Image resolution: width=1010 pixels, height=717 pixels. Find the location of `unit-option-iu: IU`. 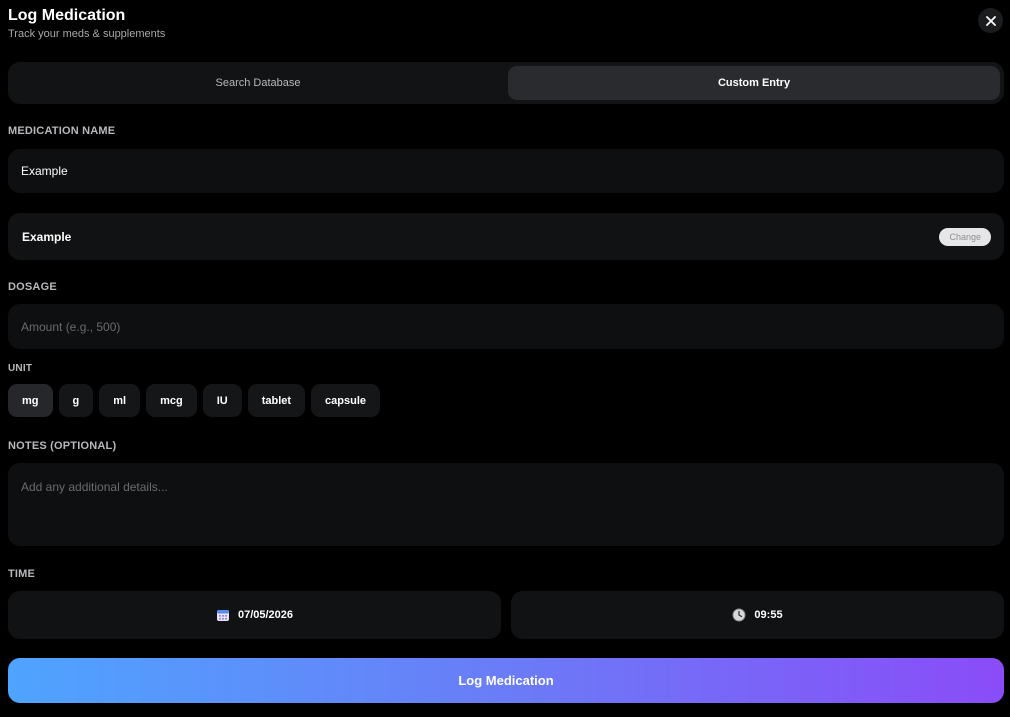

unit-option-iu: IU is located at coordinates (222, 400).